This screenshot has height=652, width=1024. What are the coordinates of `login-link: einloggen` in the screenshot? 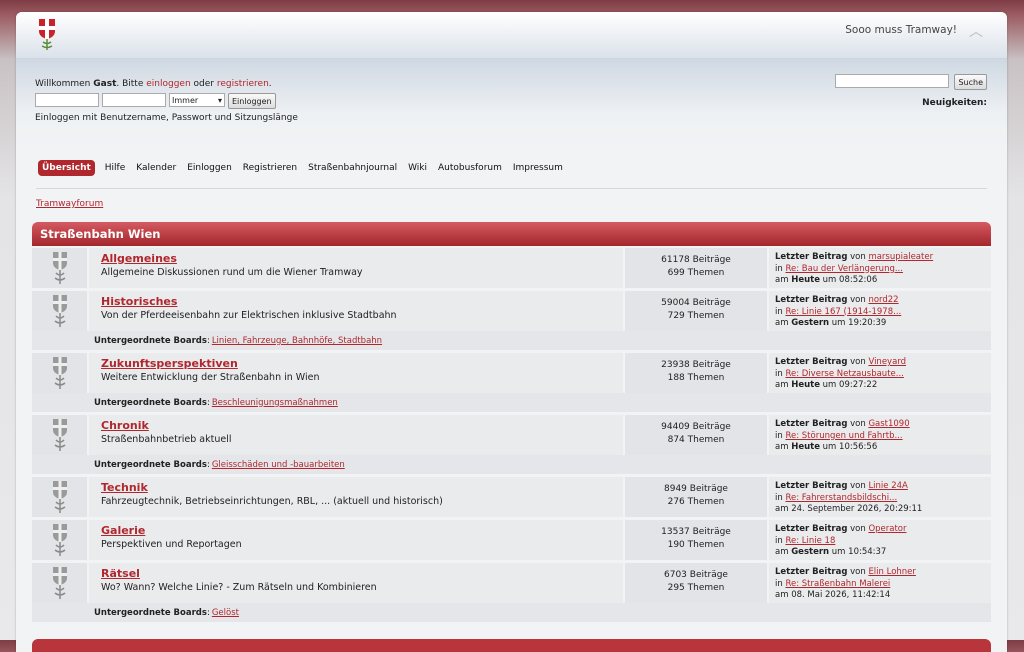 It's located at (168, 84).